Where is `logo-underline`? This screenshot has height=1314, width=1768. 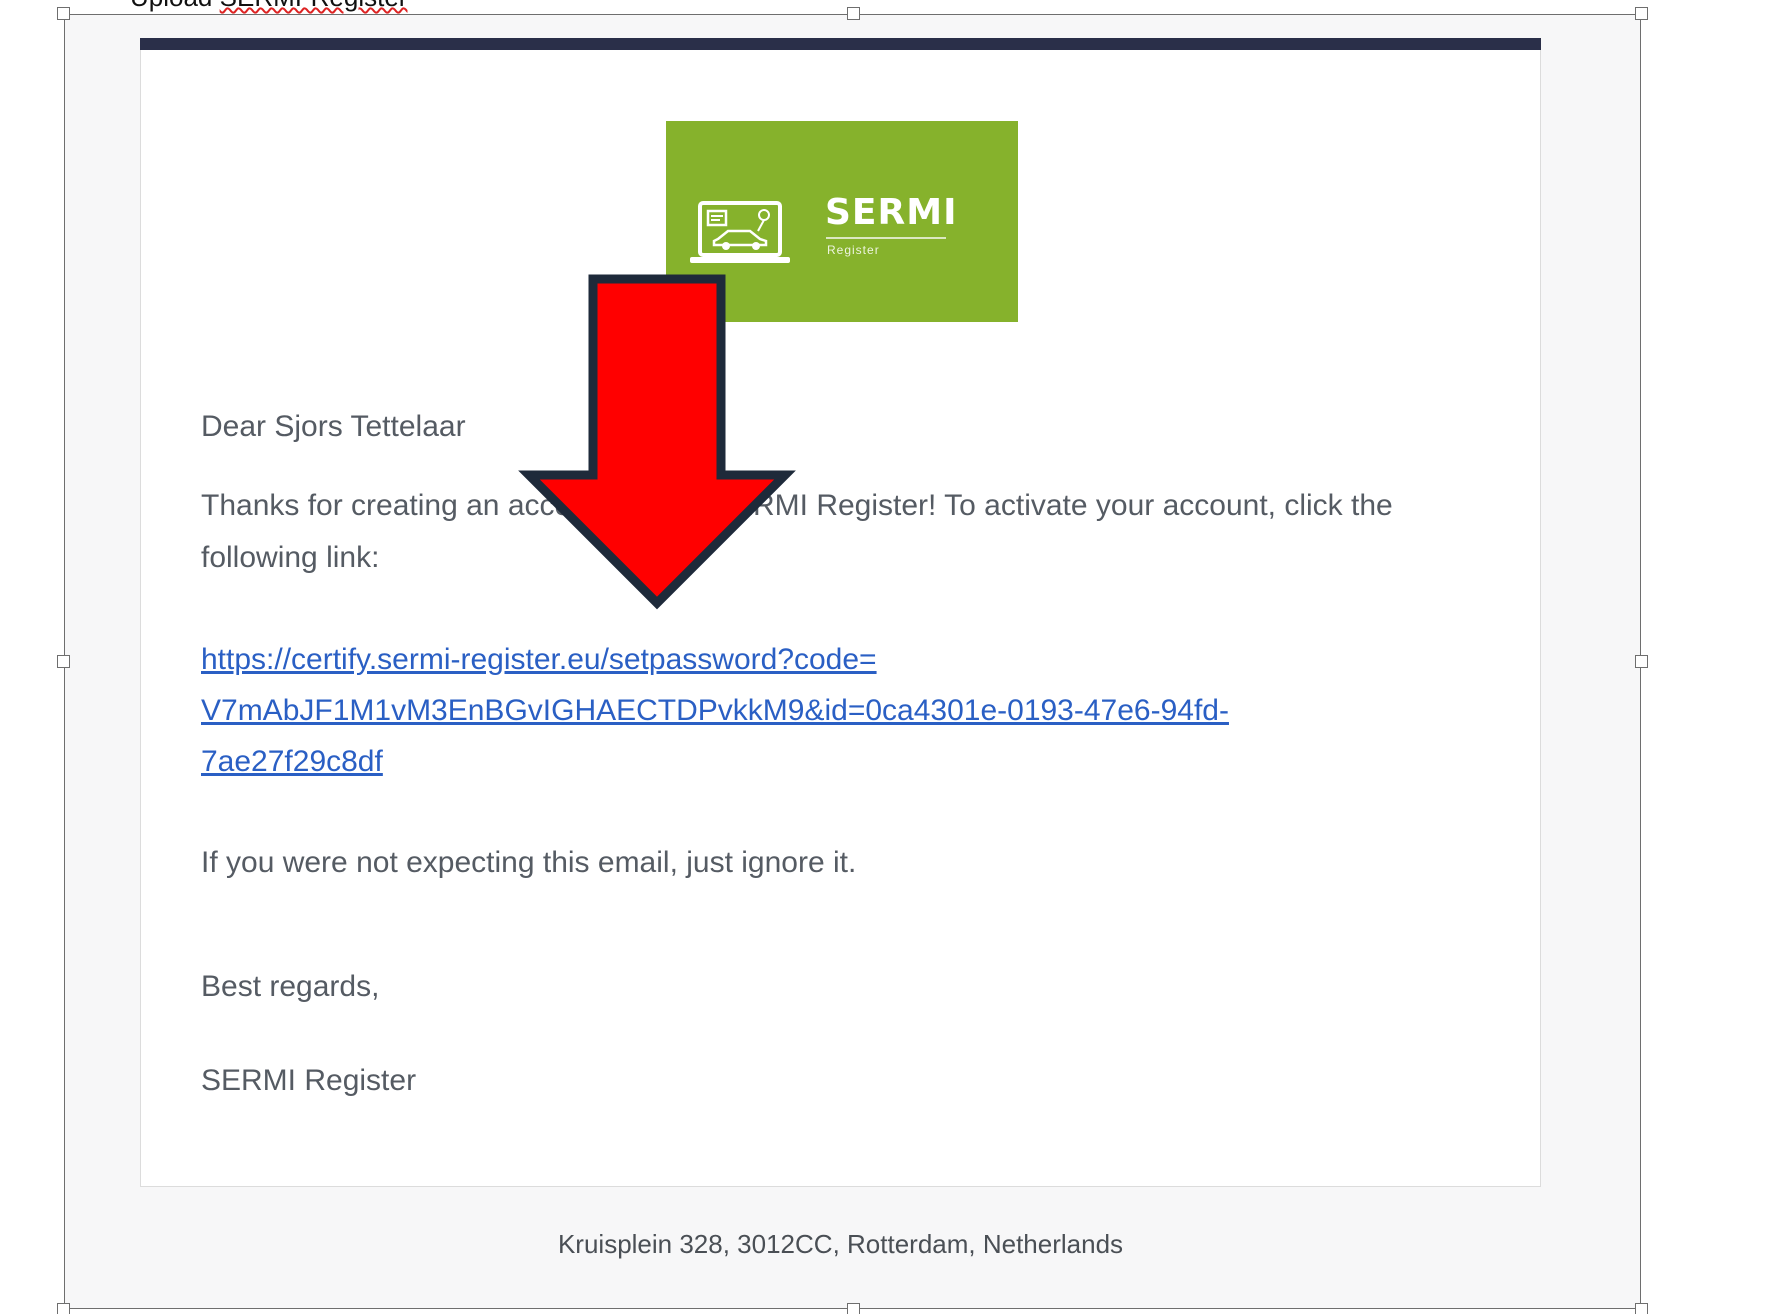
logo-underline is located at coordinates (886, 238).